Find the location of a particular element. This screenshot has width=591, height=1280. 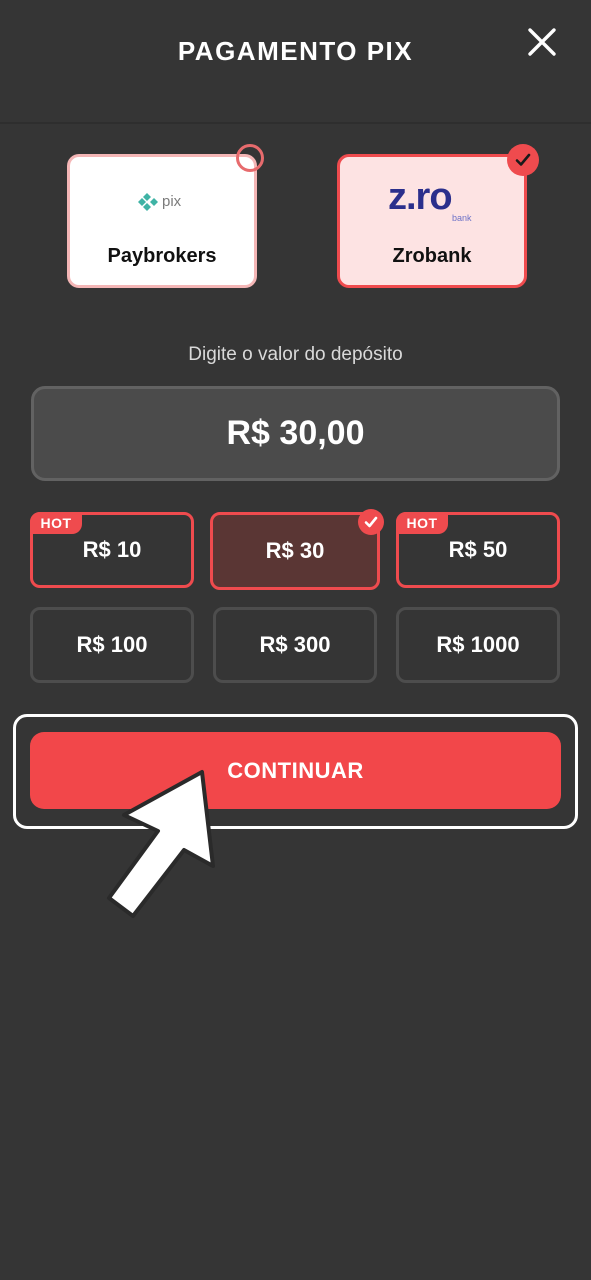

selected-check-icon is located at coordinates (371, 522).